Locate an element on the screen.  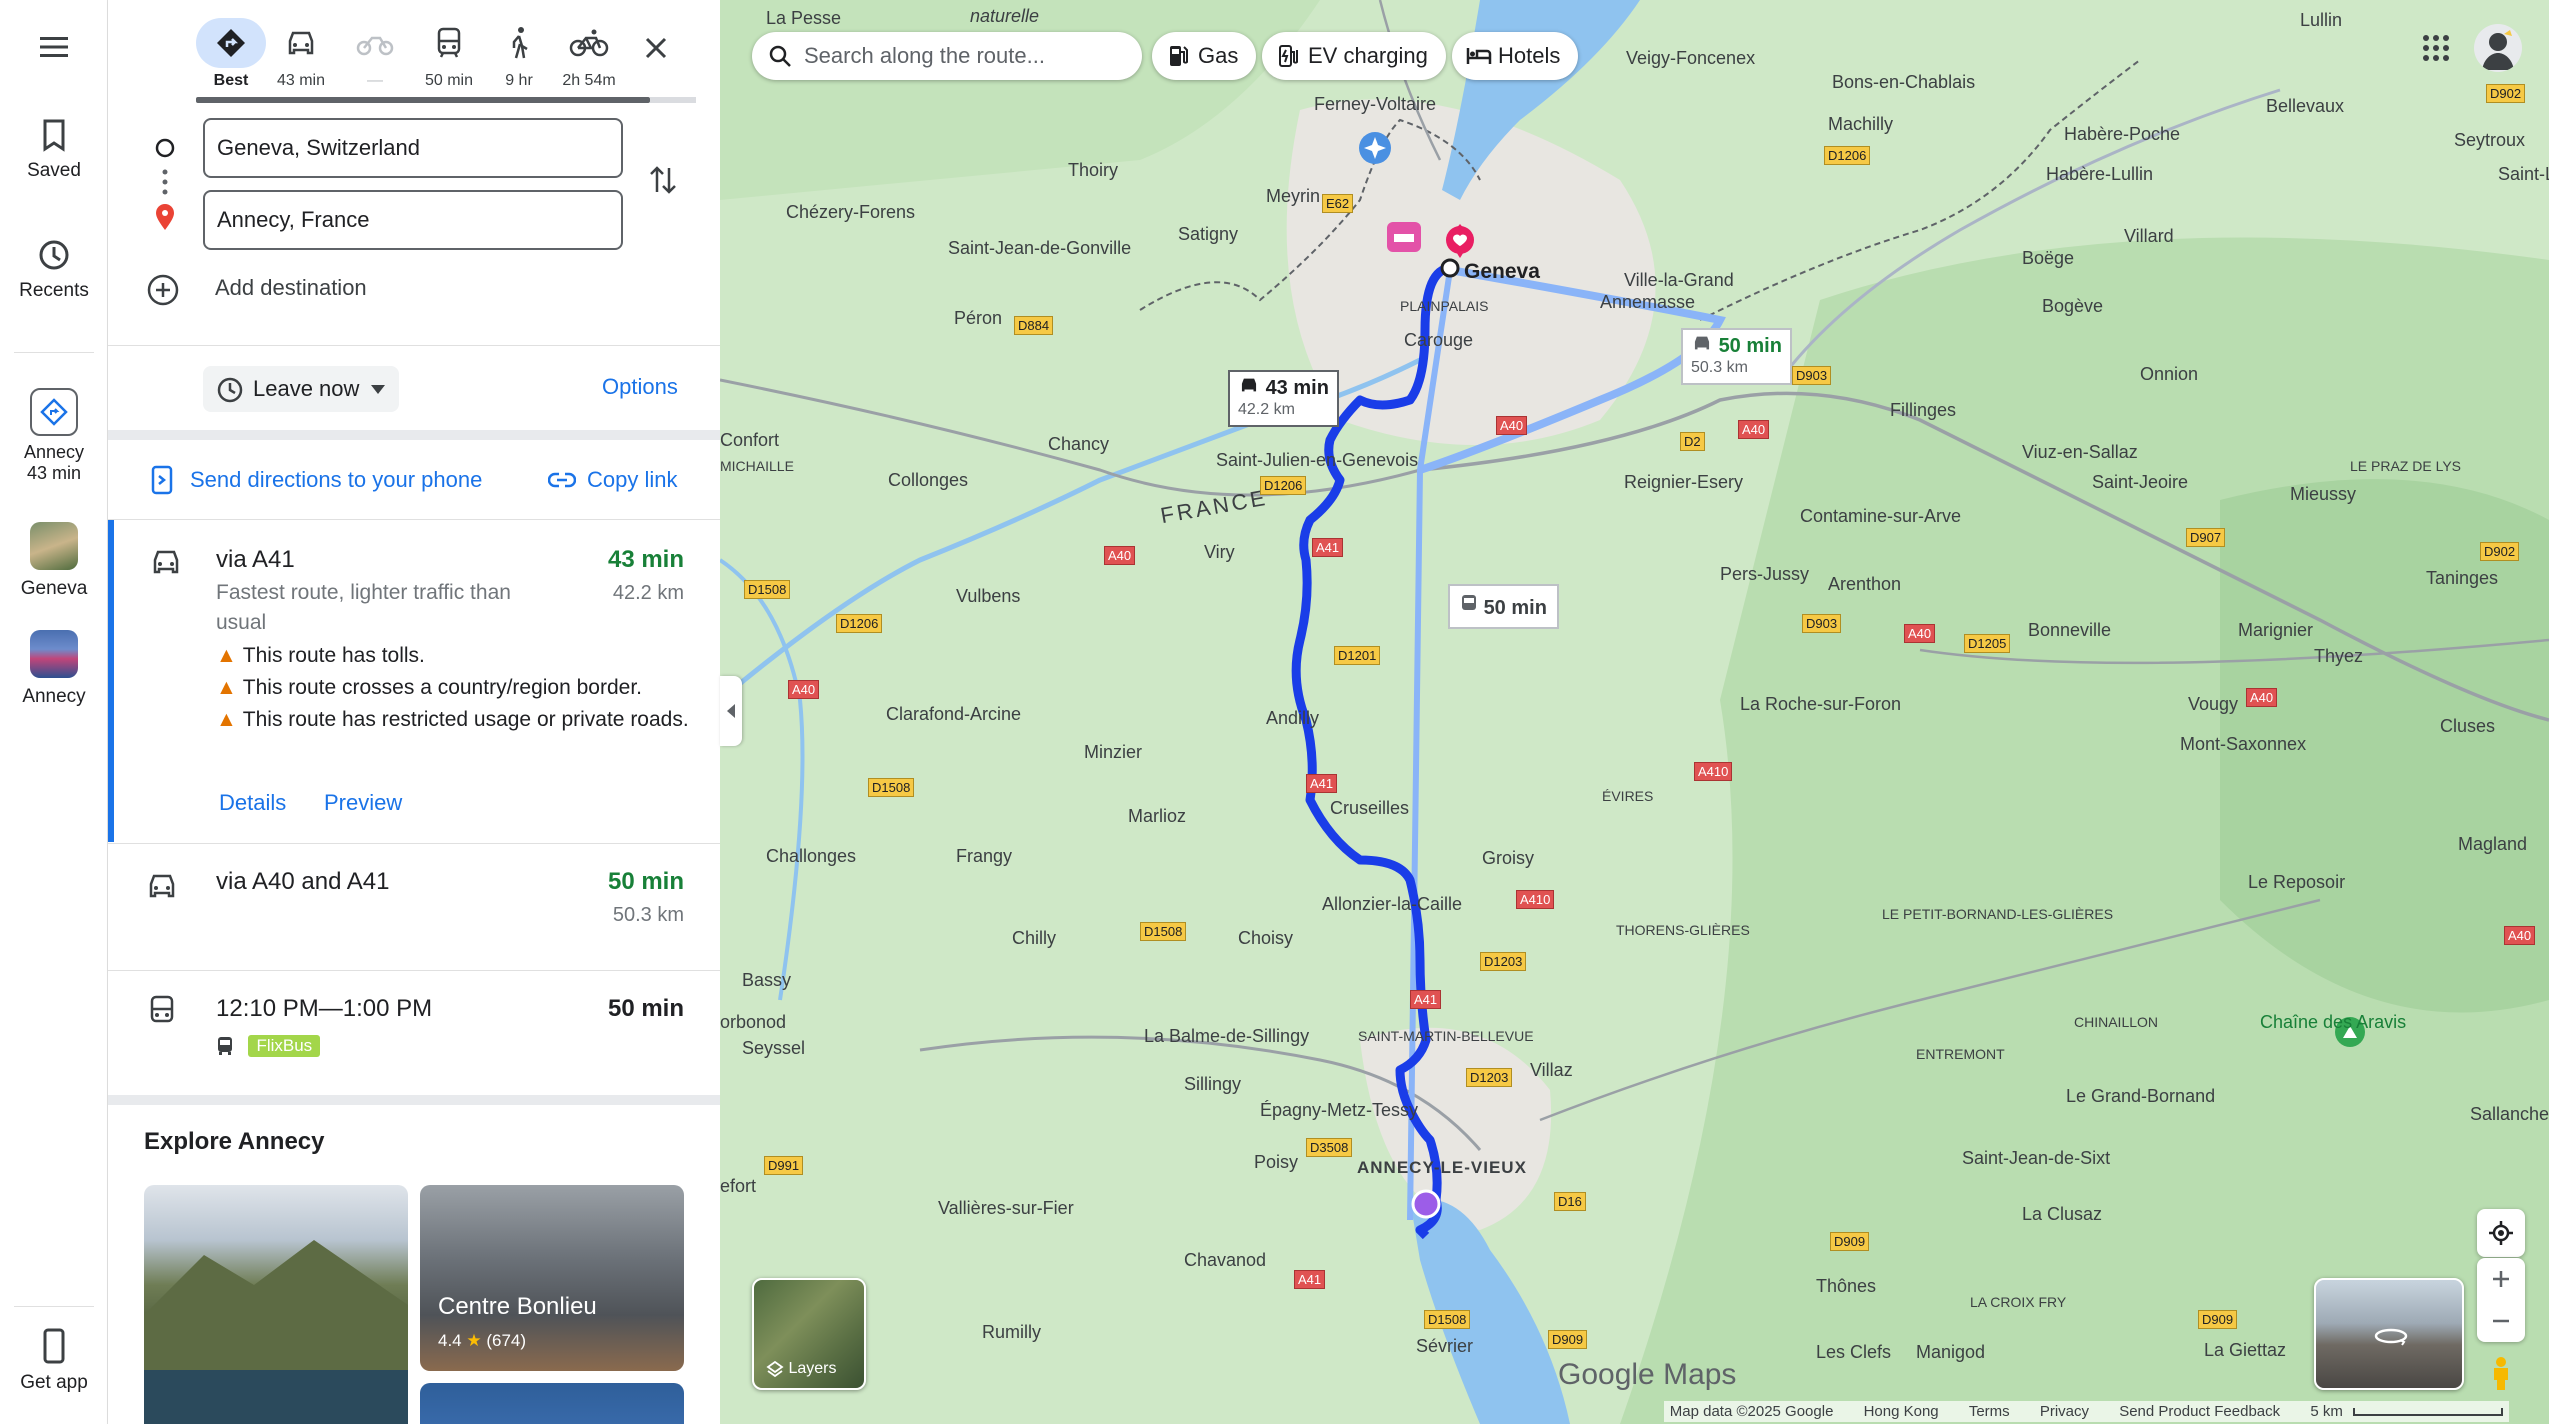
road-tag: D903 is located at coordinates (1812, 375).